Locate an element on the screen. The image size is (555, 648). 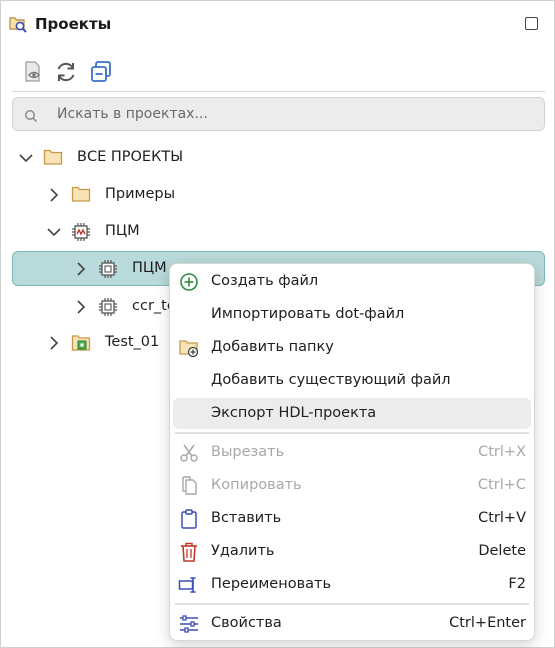
tree-item-label: ВСЕ ПРОЕКТЫ is located at coordinates (130, 157).